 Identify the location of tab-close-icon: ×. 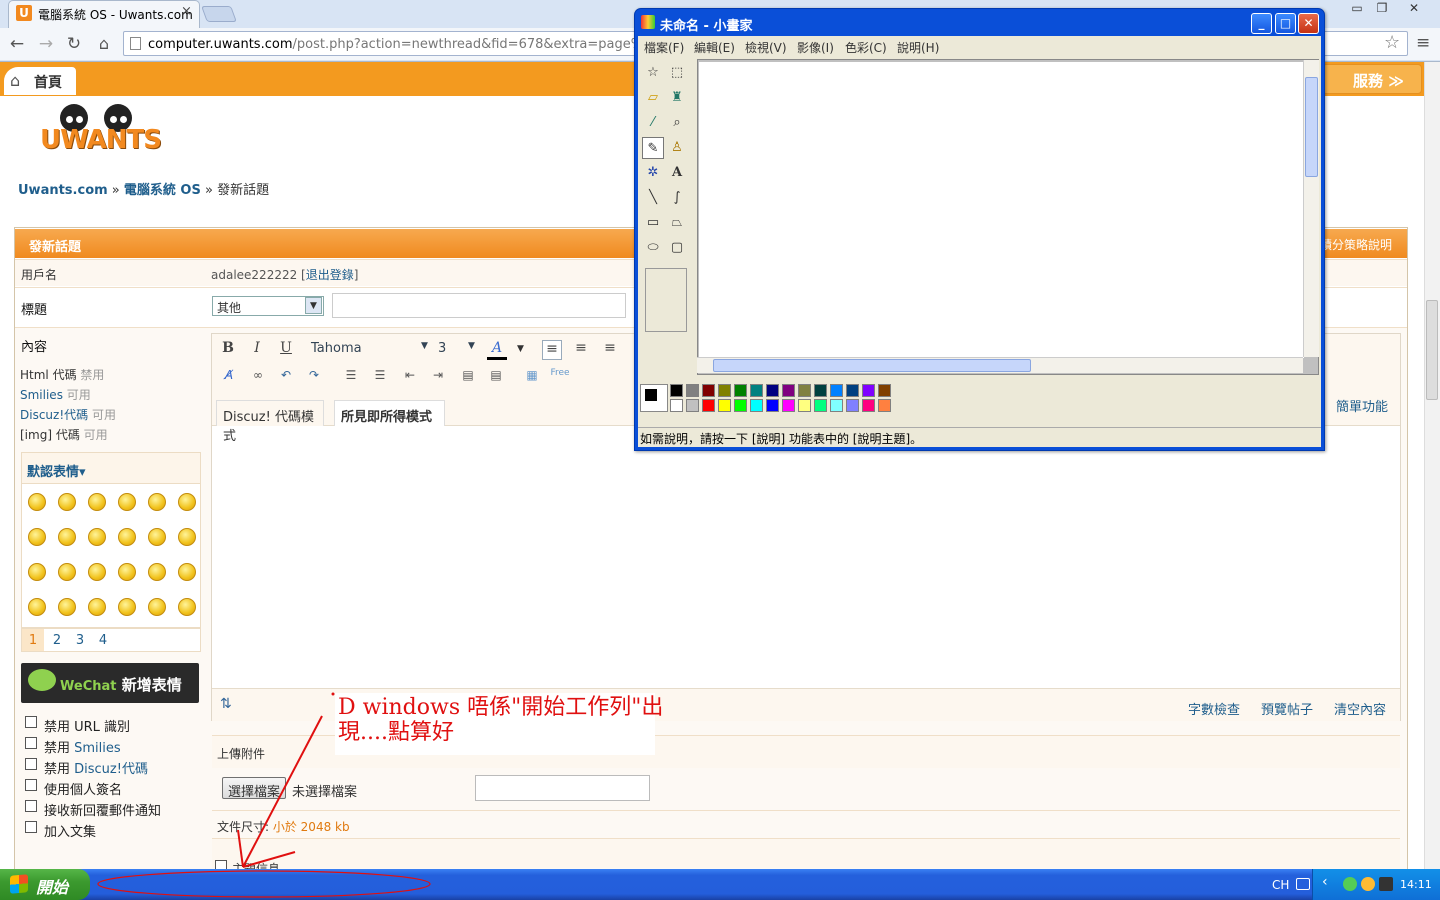
(186, 11).